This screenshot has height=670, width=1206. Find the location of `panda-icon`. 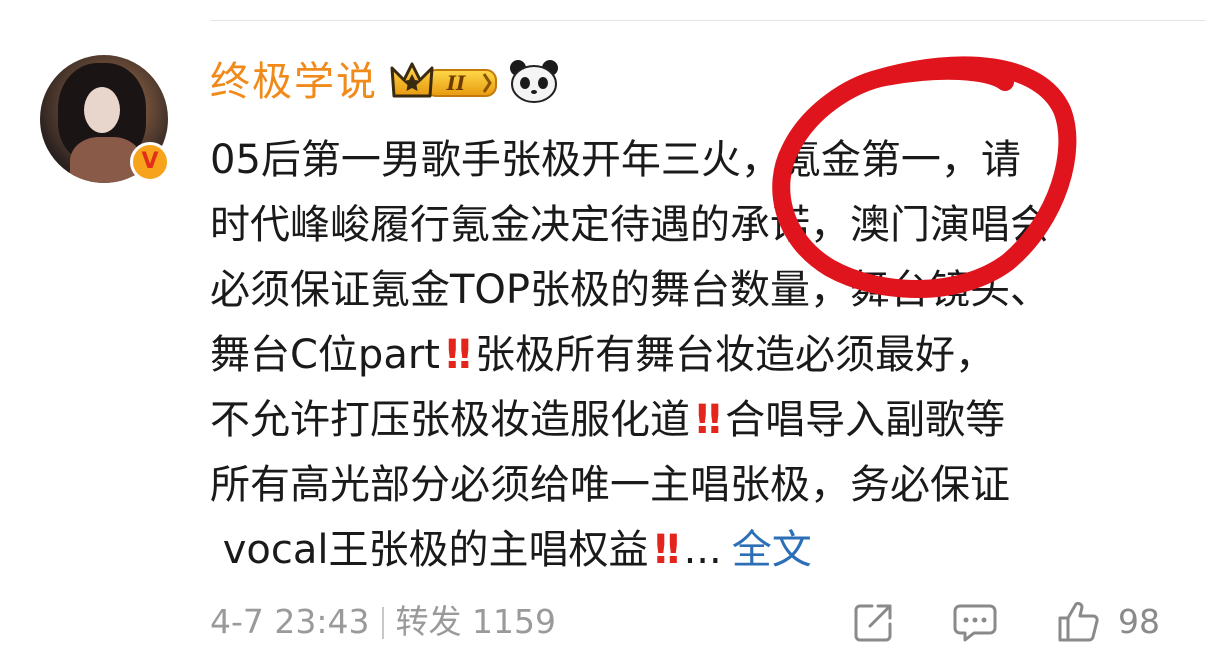

panda-icon is located at coordinates (534, 81).